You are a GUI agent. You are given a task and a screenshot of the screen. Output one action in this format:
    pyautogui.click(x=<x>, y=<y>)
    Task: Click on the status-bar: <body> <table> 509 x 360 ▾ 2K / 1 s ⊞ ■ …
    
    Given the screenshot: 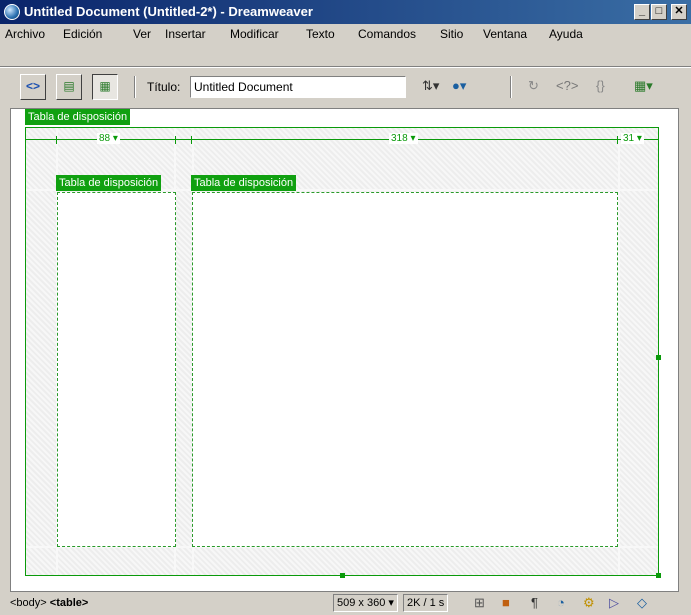 What is the action you would take?
    pyautogui.click(x=345, y=604)
    